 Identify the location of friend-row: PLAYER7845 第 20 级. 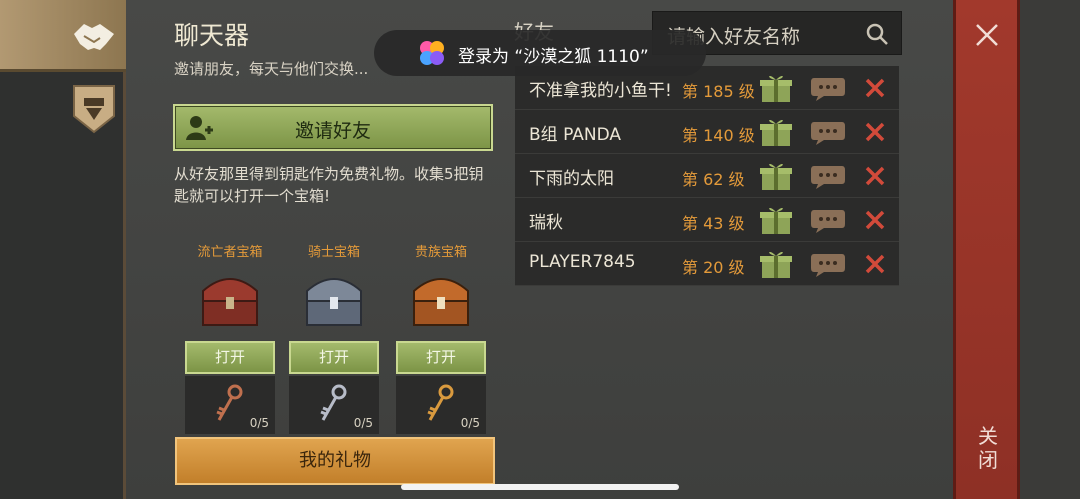
(707, 264).